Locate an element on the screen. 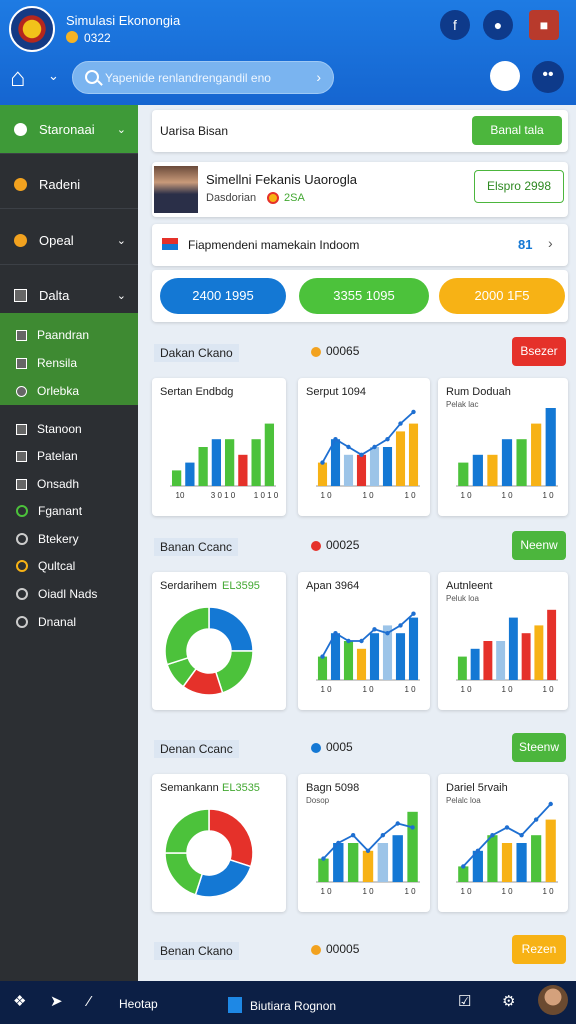 This screenshot has height=1024, width=576. stat-pill: 2400 1995 is located at coordinates (223, 296).